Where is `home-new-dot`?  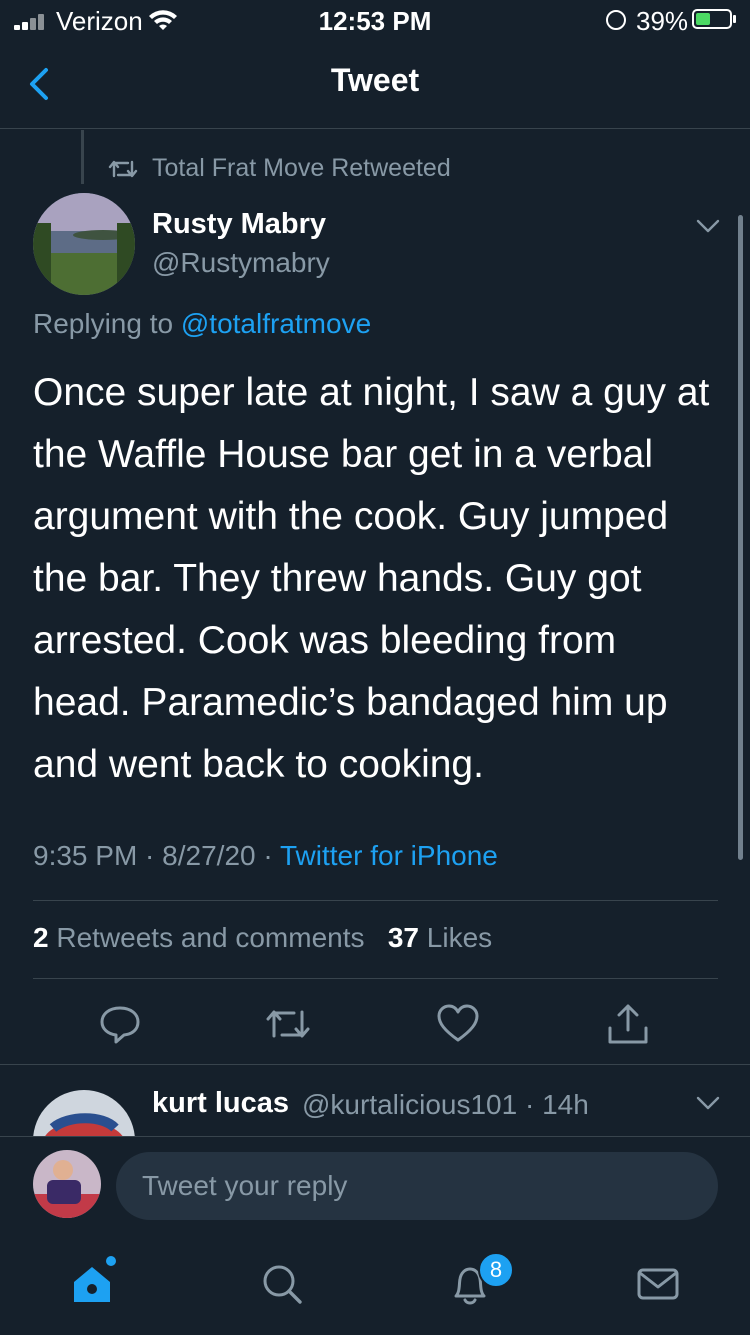
home-new-dot is located at coordinates (111, 1261).